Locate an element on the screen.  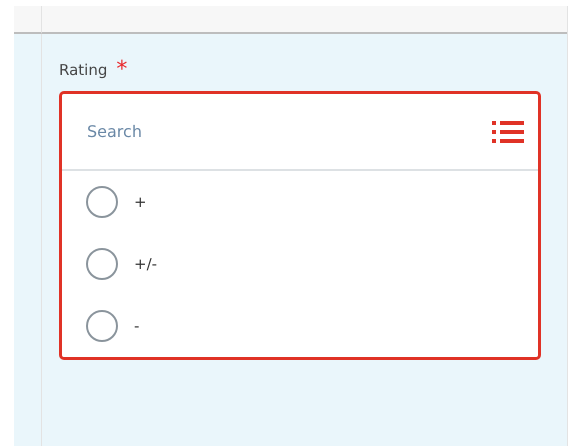
option-label: +/- is located at coordinates (146, 264).